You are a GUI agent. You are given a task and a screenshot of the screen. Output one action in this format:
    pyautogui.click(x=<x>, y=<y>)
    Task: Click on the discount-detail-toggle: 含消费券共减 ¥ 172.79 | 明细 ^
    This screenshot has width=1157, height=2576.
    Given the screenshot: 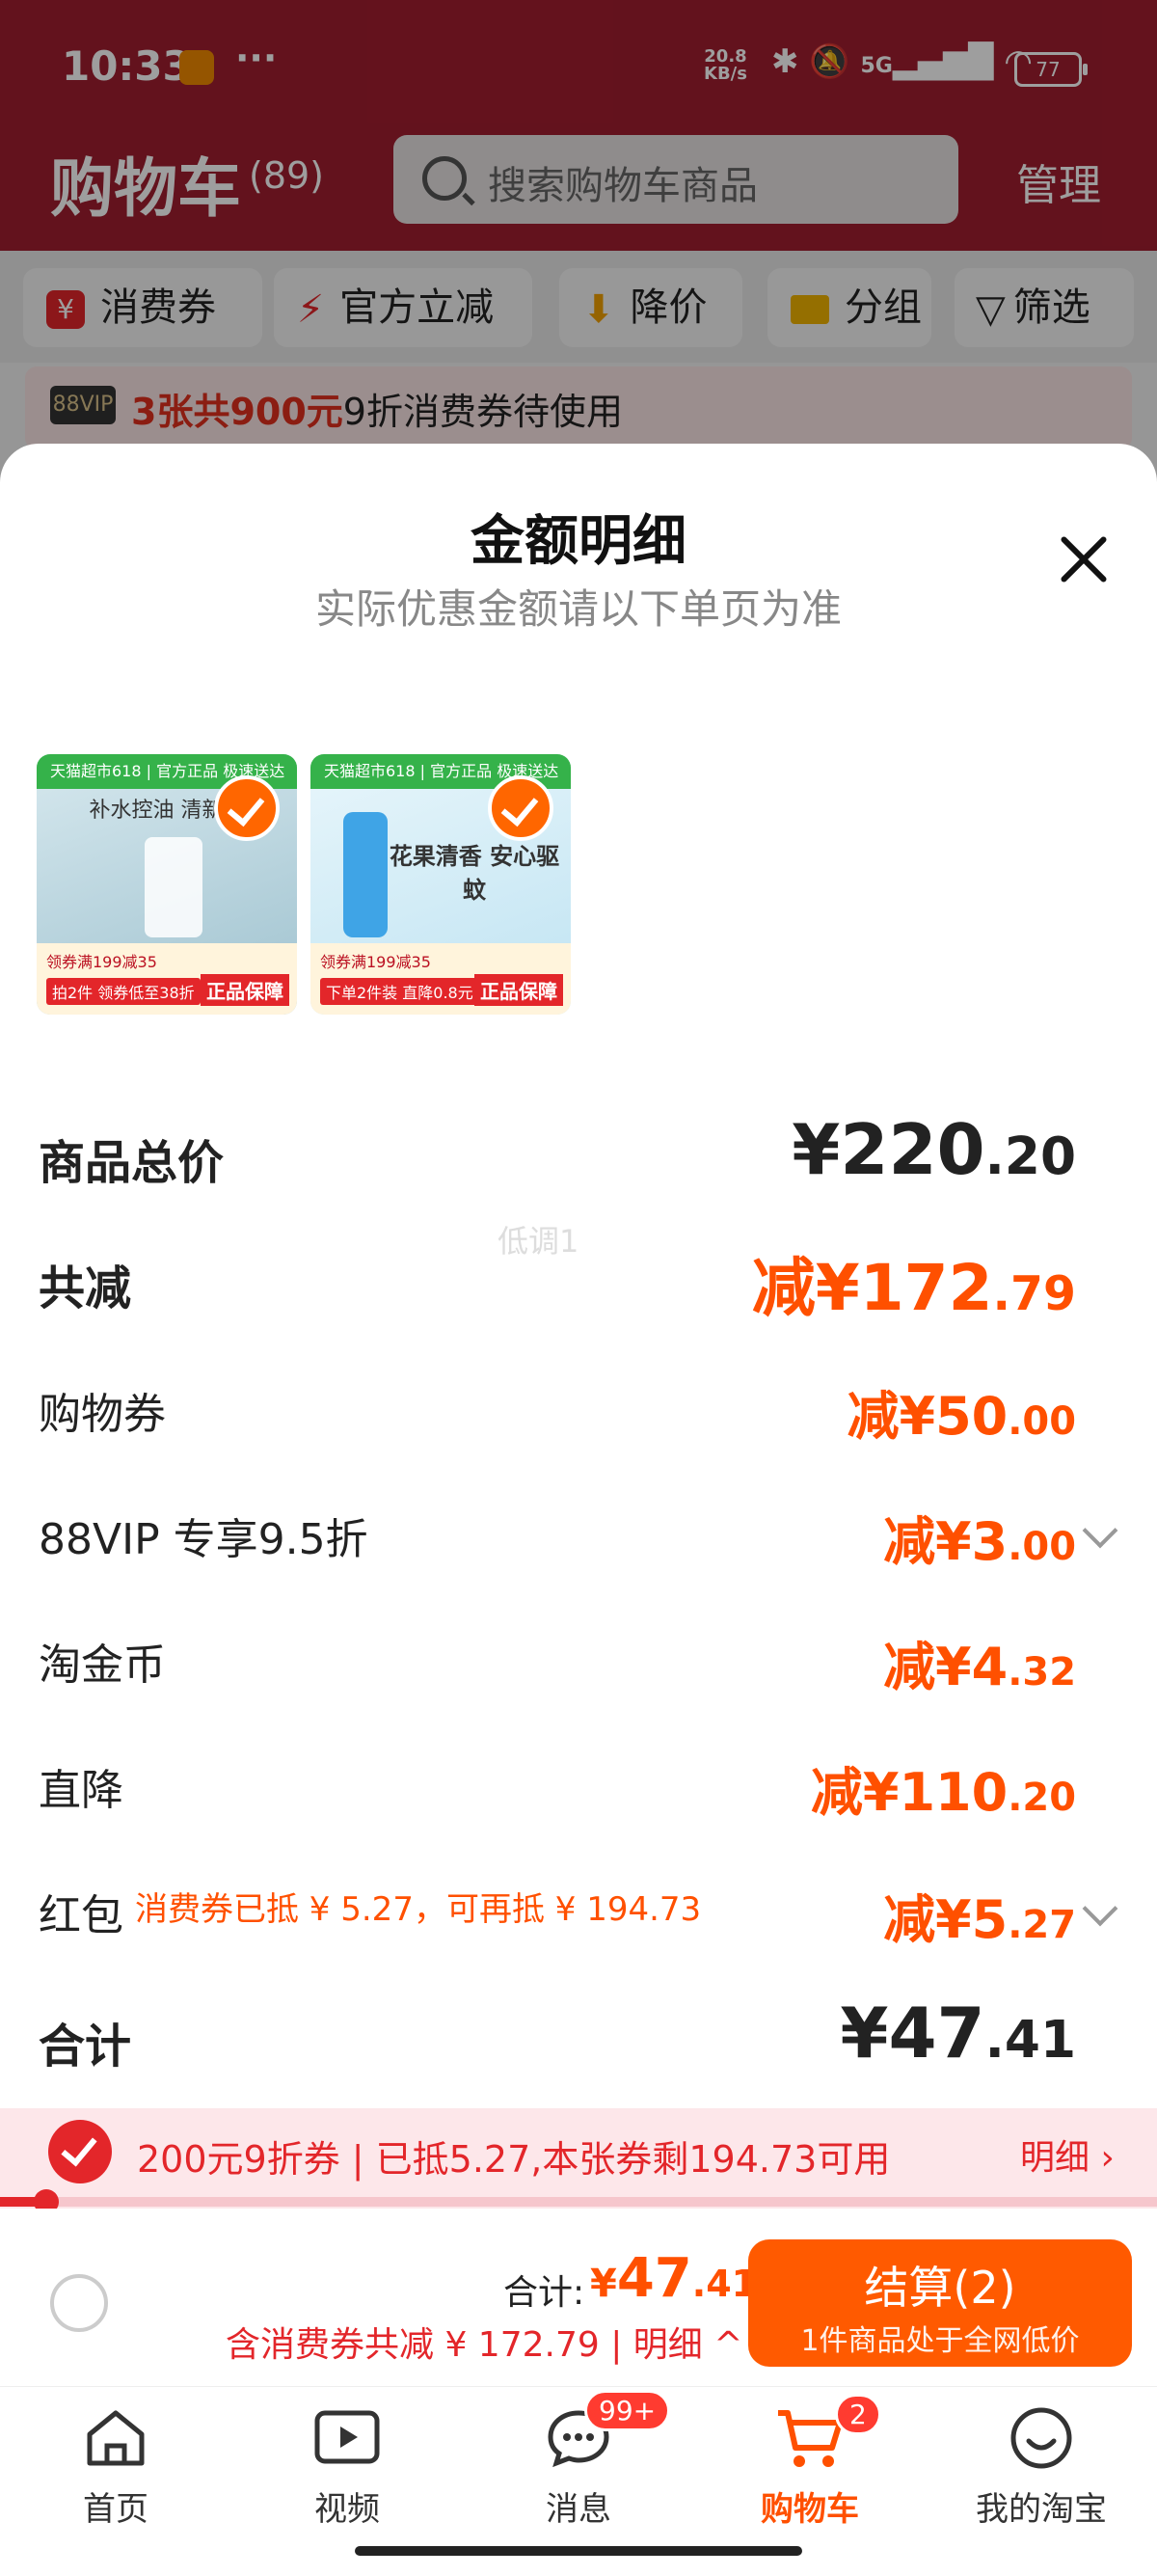 What is the action you would take?
    pyautogui.click(x=484, y=2342)
    